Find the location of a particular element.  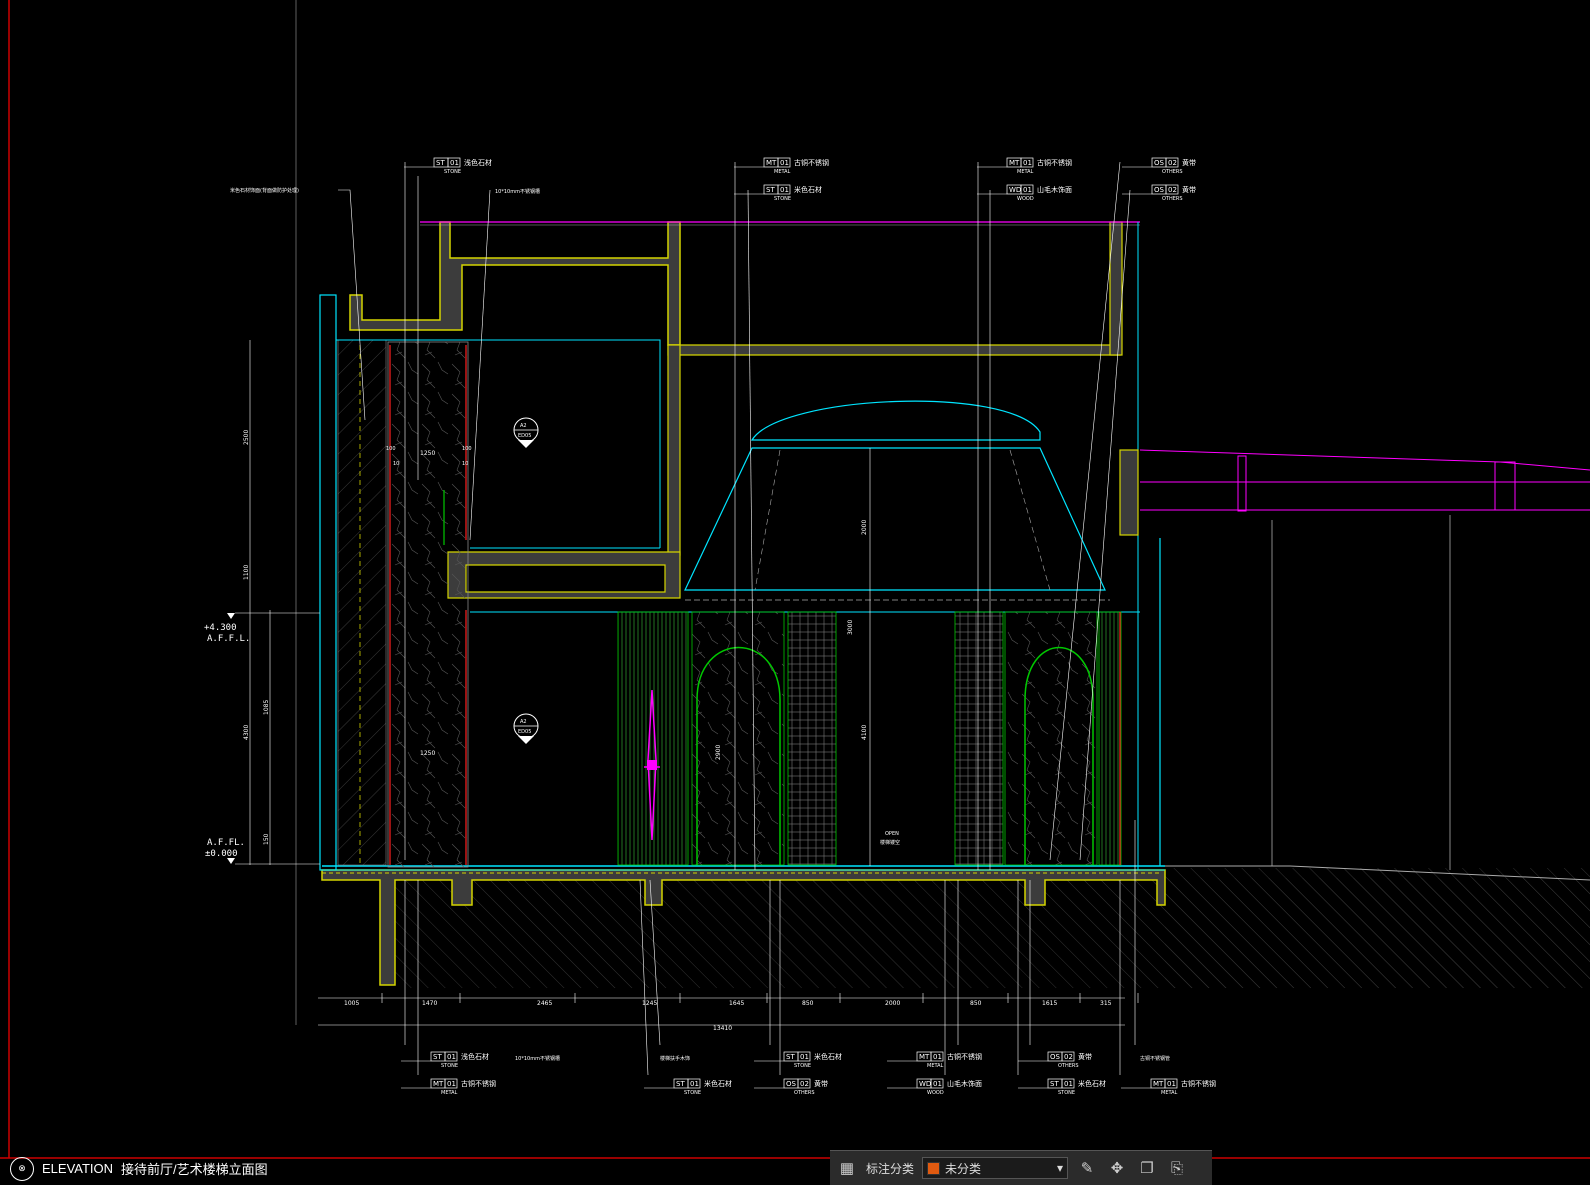

note-brass-pipe: 古铜不锈钢管 is located at coordinates (1155, 1058).